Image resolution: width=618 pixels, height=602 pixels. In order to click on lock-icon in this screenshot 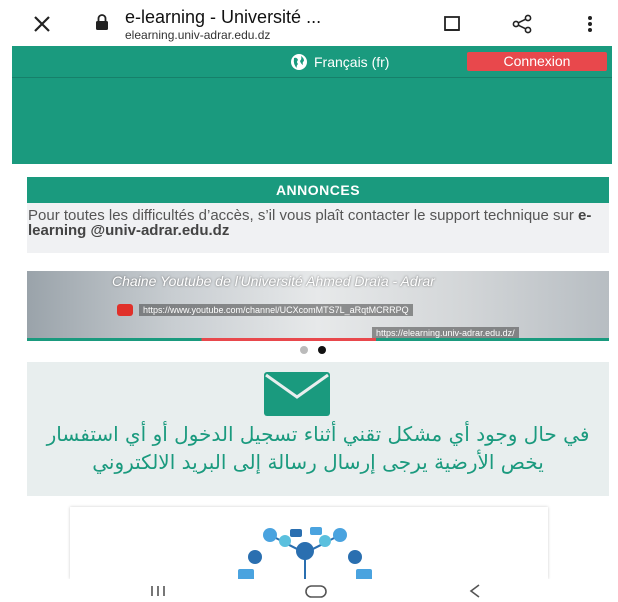, I will do `click(102, 22)`.